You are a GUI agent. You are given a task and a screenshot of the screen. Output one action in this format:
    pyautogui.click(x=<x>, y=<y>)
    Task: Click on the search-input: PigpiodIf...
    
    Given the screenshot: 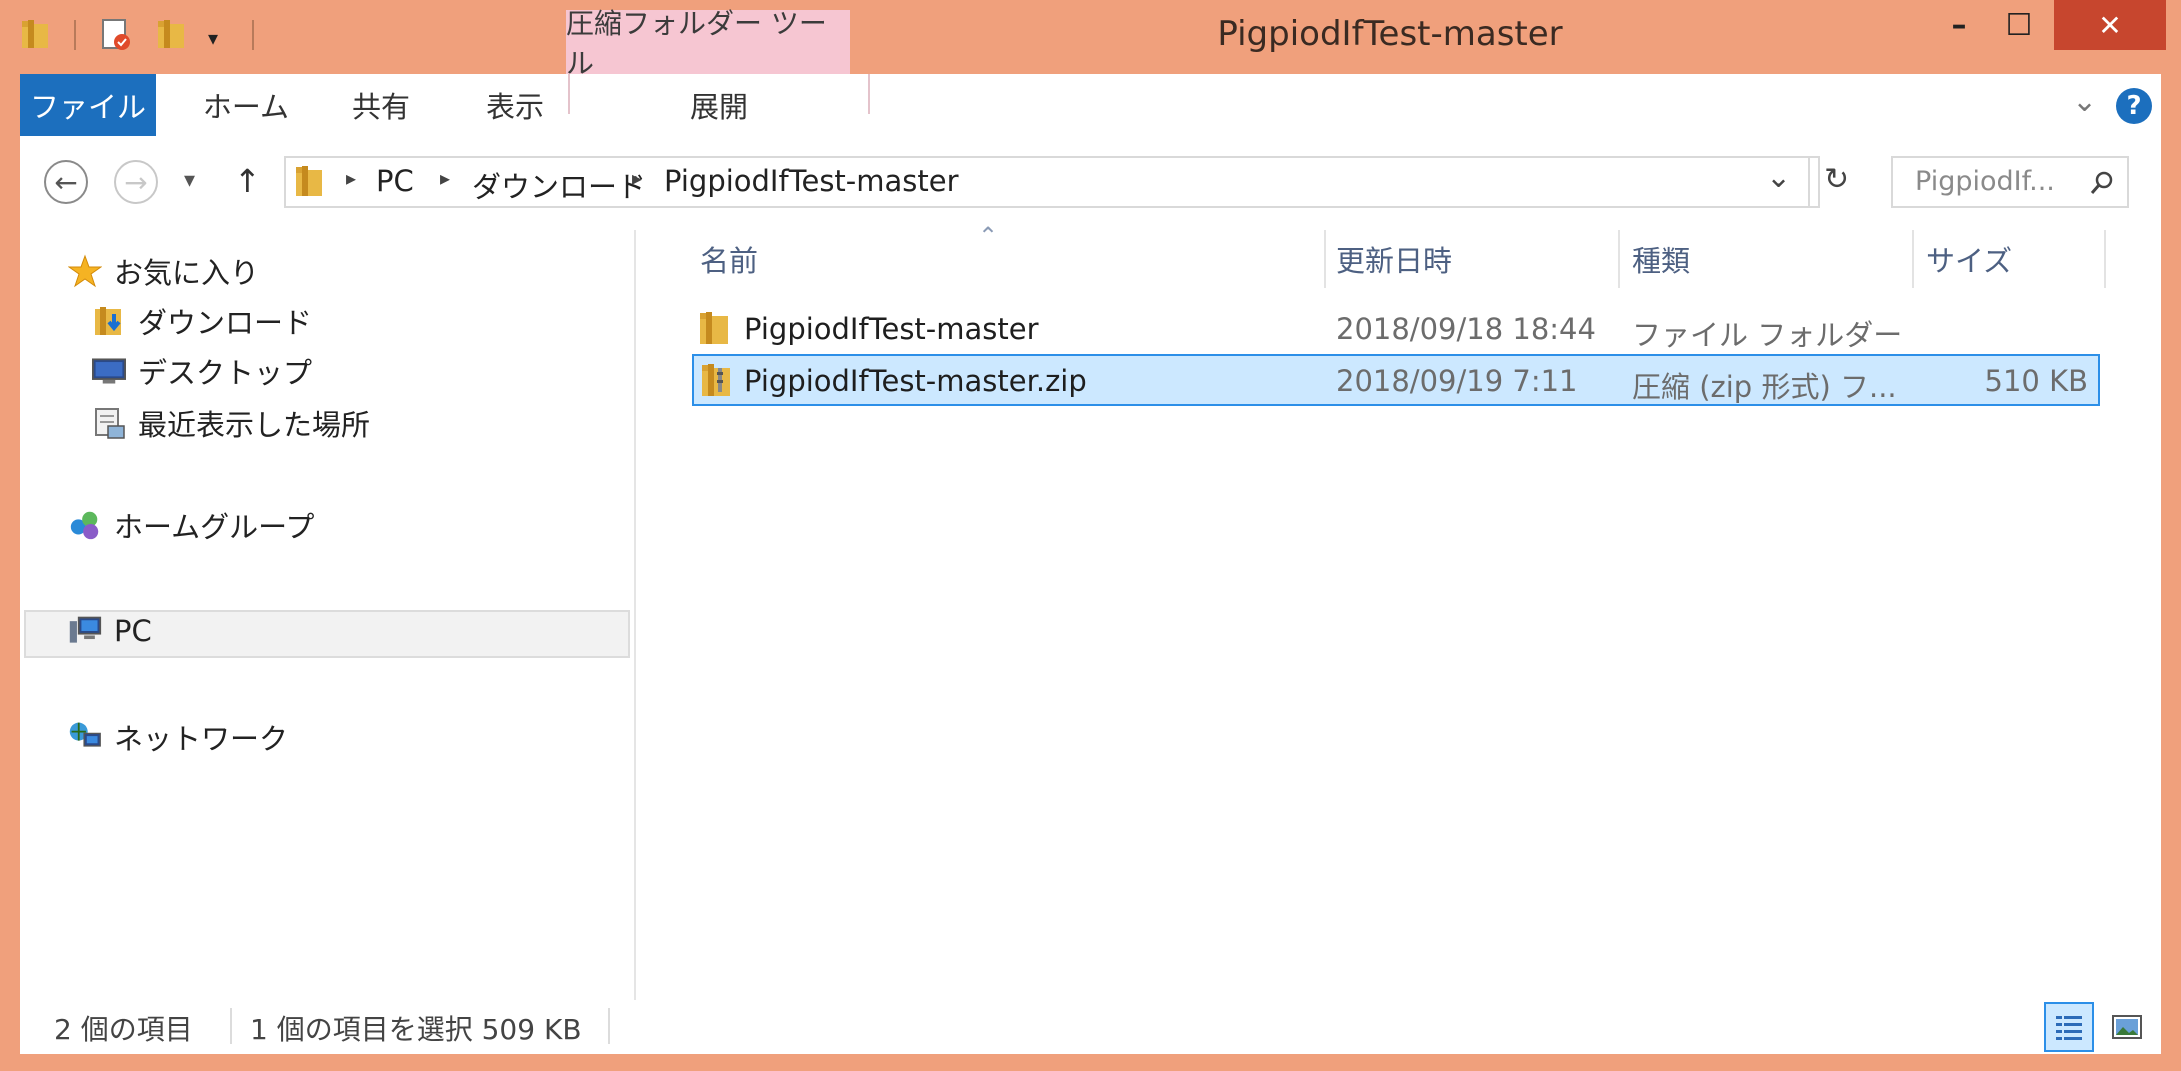 What is the action you would take?
    pyautogui.click(x=1985, y=181)
    